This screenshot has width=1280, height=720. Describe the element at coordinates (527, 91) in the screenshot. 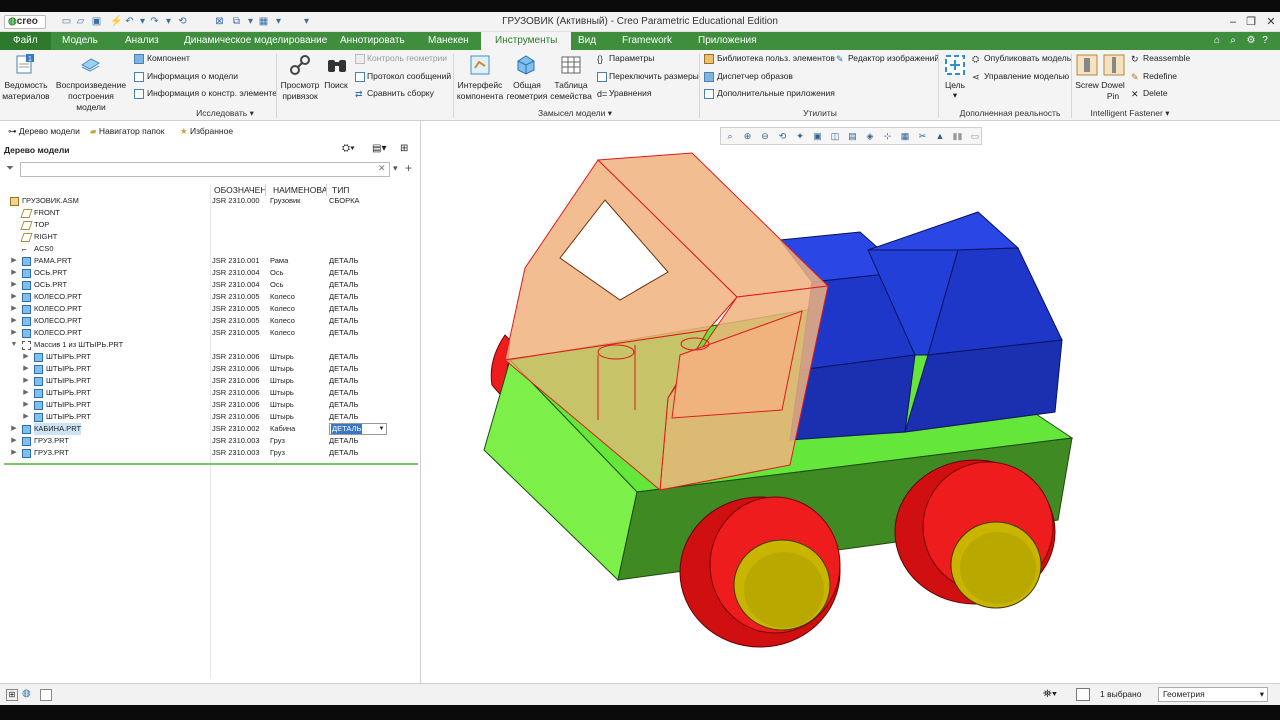

I see `pub-geom-button: Общая геометрия` at that location.